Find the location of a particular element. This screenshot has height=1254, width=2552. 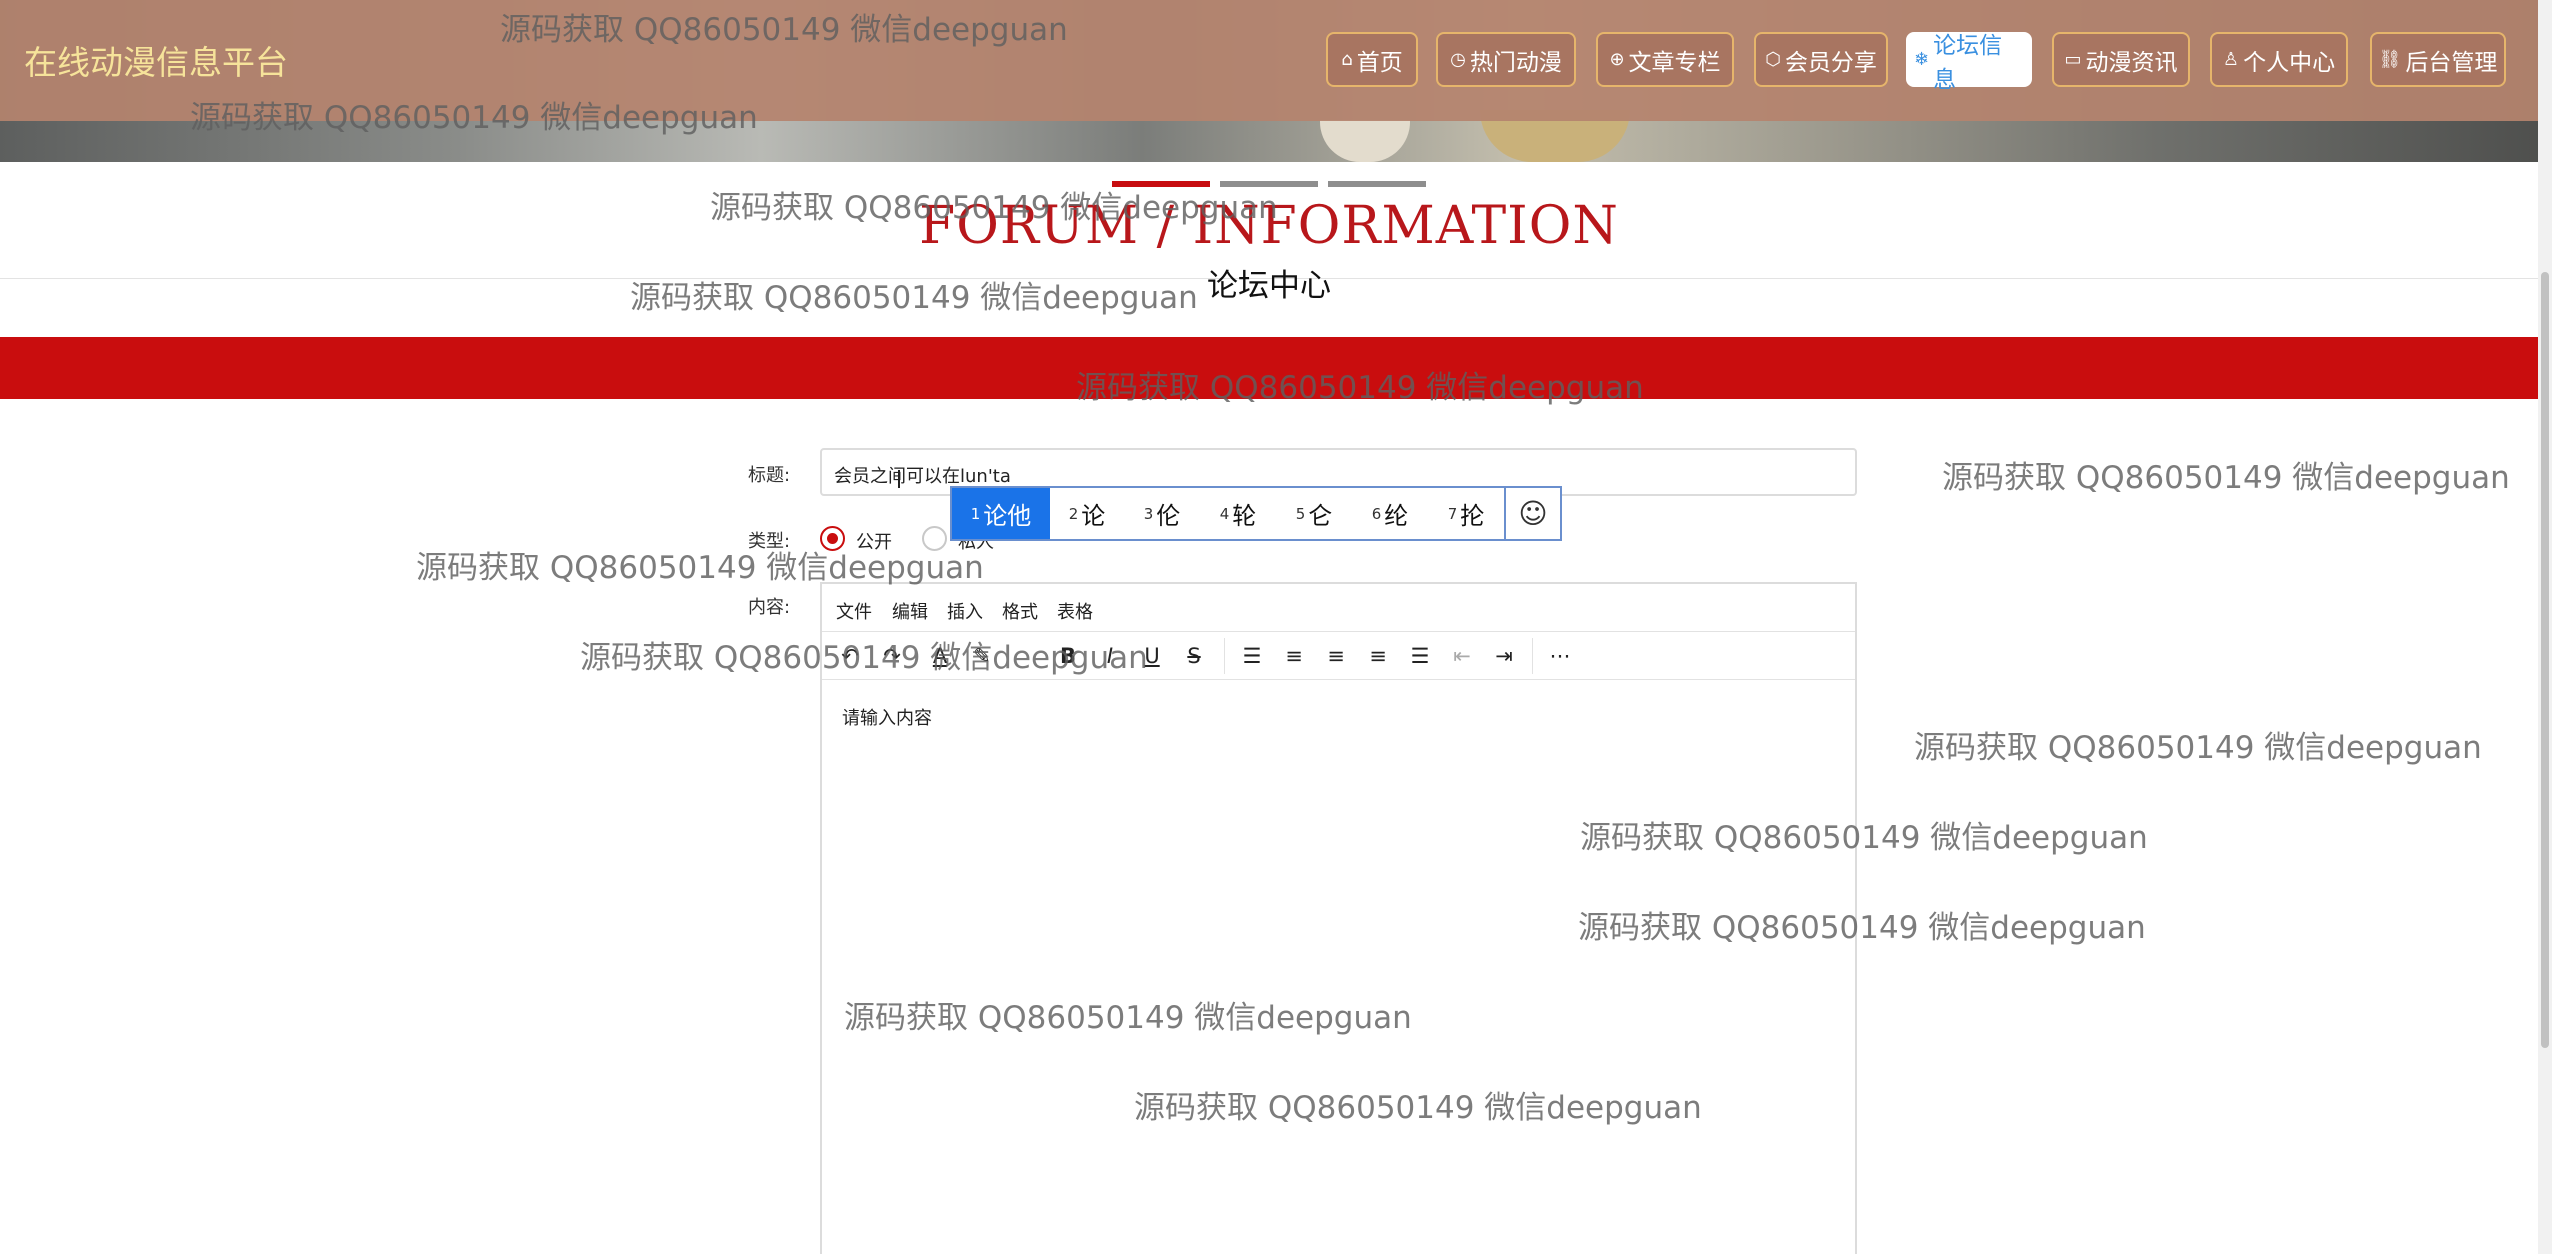

editor-placeholder: 请输入内容 is located at coordinates (887, 717).